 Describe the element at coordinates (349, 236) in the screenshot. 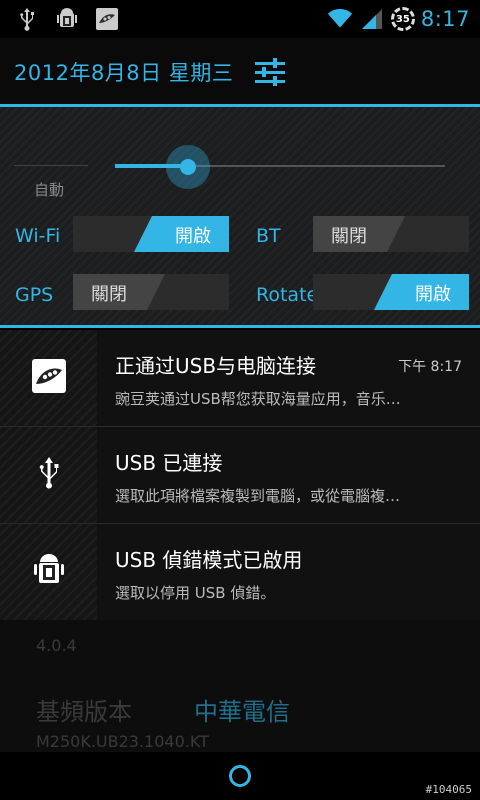

I see `bt-state: 關閉` at that location.